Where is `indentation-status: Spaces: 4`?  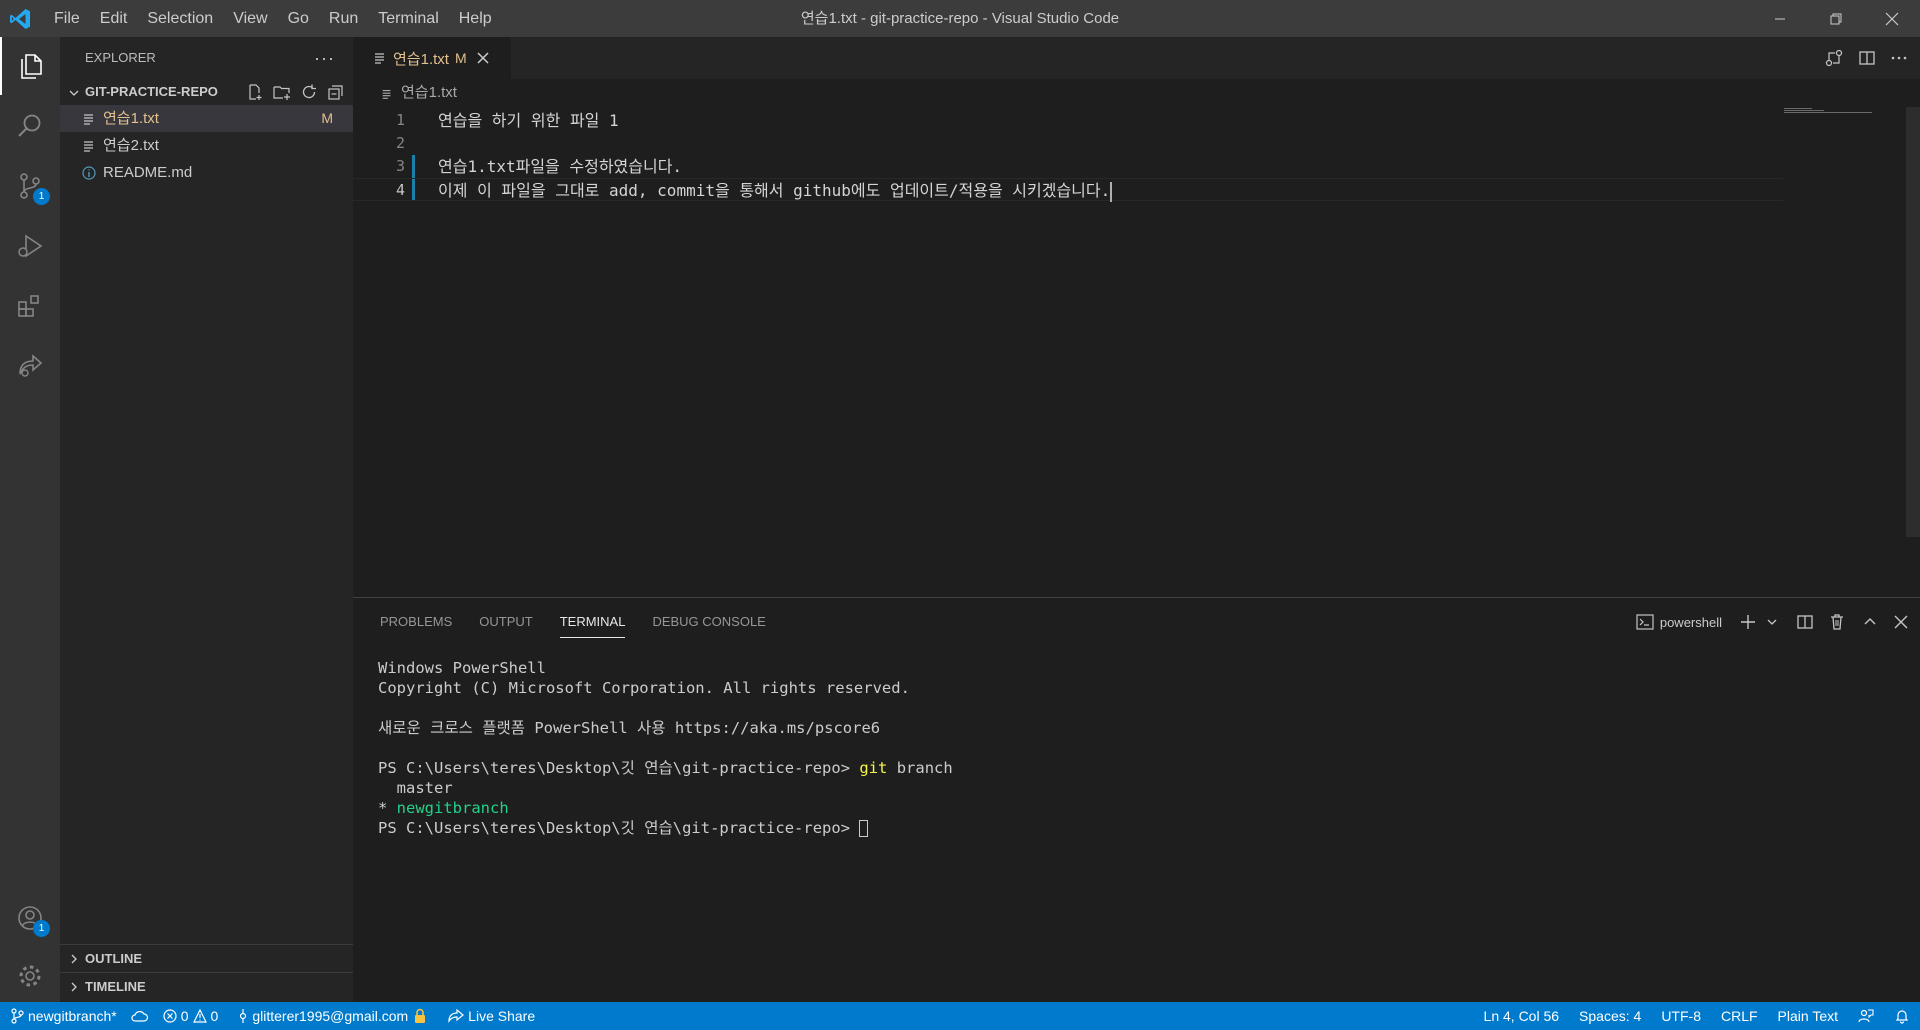
indentation-status: Spaces: 4 is located at coordinates (1610, 1016).